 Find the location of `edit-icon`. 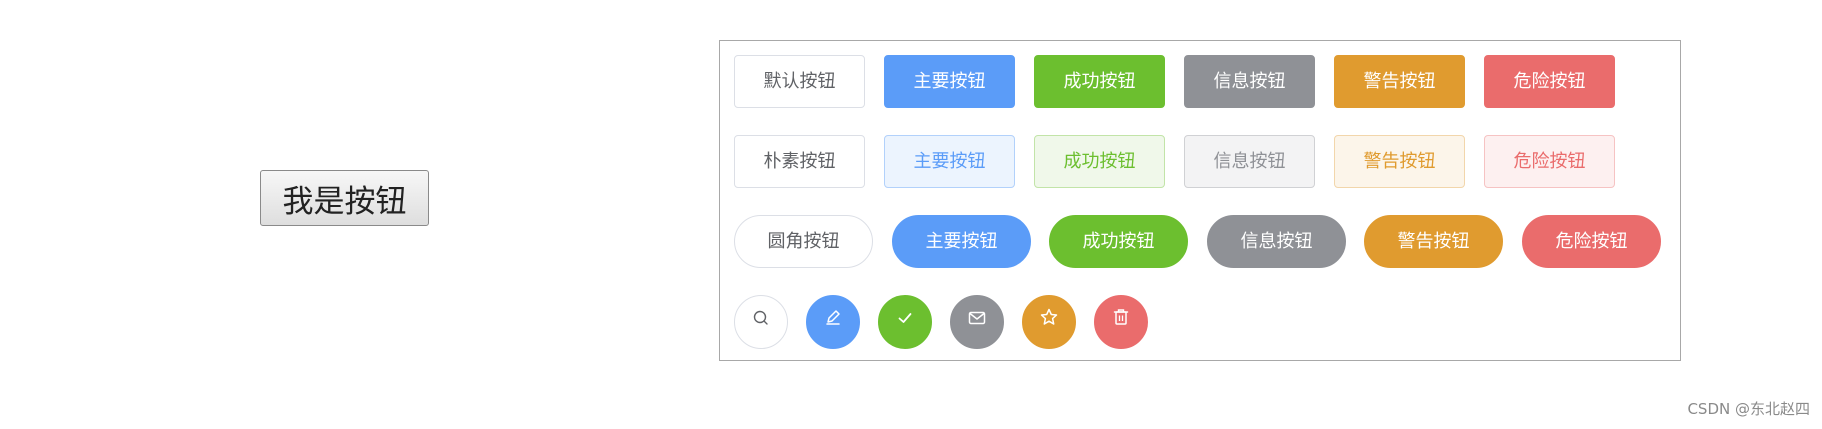

edit-icon is located at coordinates (833, 322).